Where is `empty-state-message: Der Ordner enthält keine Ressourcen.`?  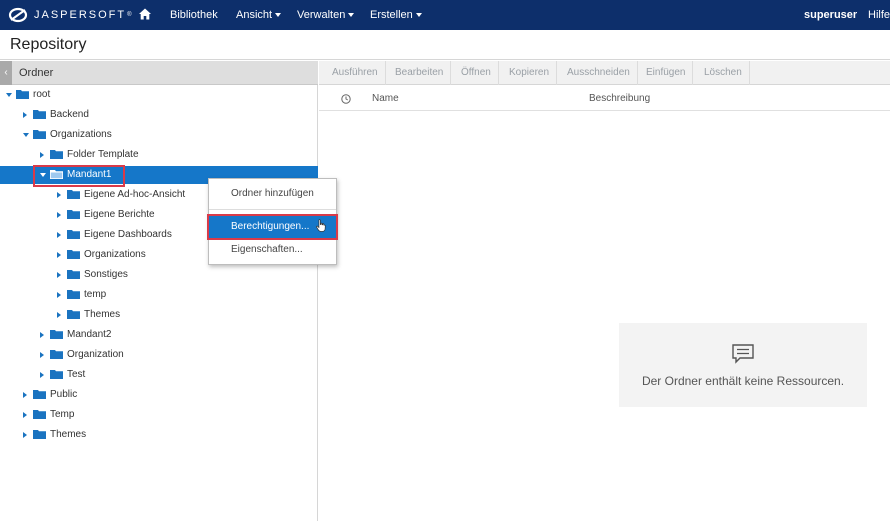 empty-state-message: Der Ordner enthält keine Ressourcen. is located at coordinates (743, 381).